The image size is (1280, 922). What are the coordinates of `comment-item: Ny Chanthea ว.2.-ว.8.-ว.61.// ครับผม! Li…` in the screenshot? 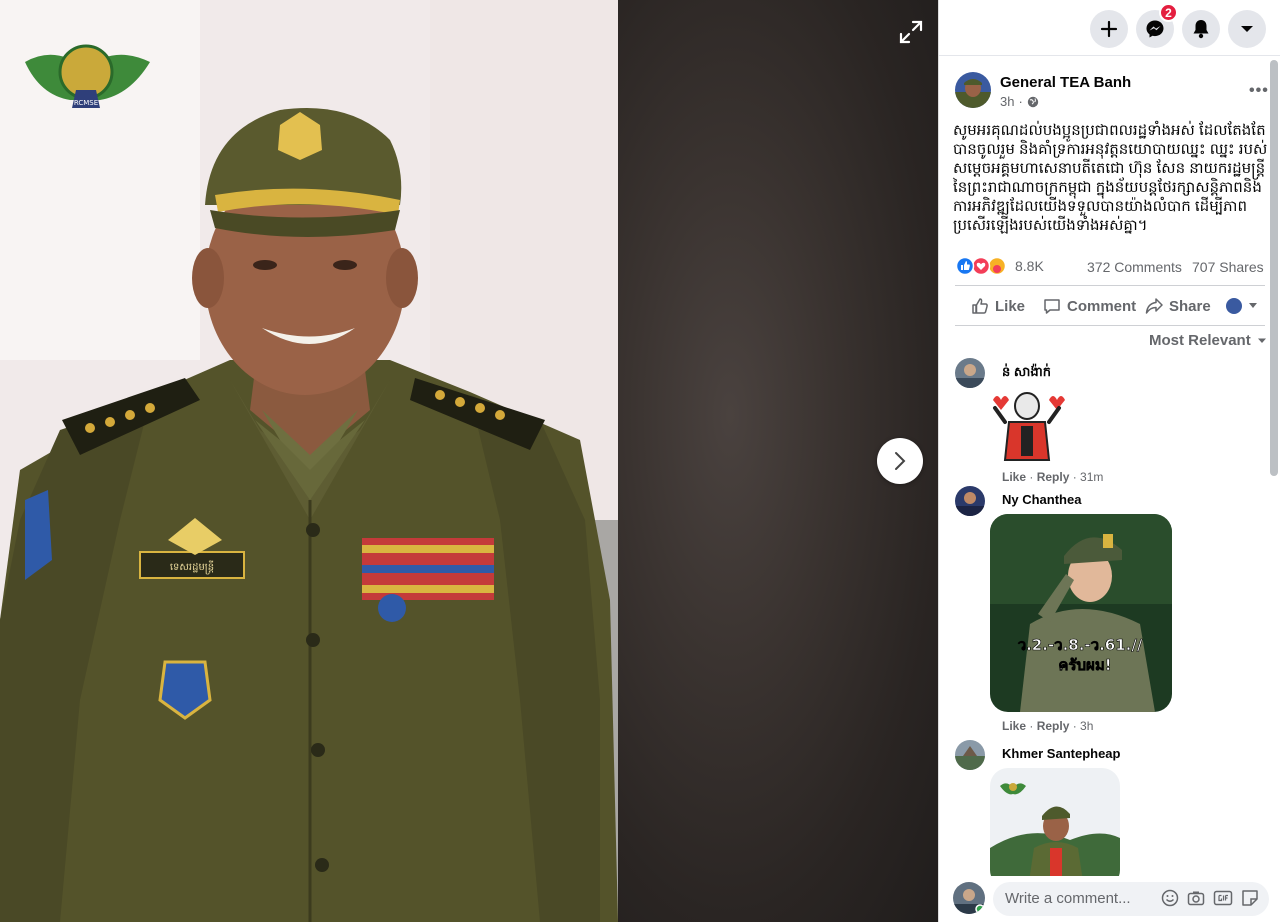 It's located at (1110, 611).